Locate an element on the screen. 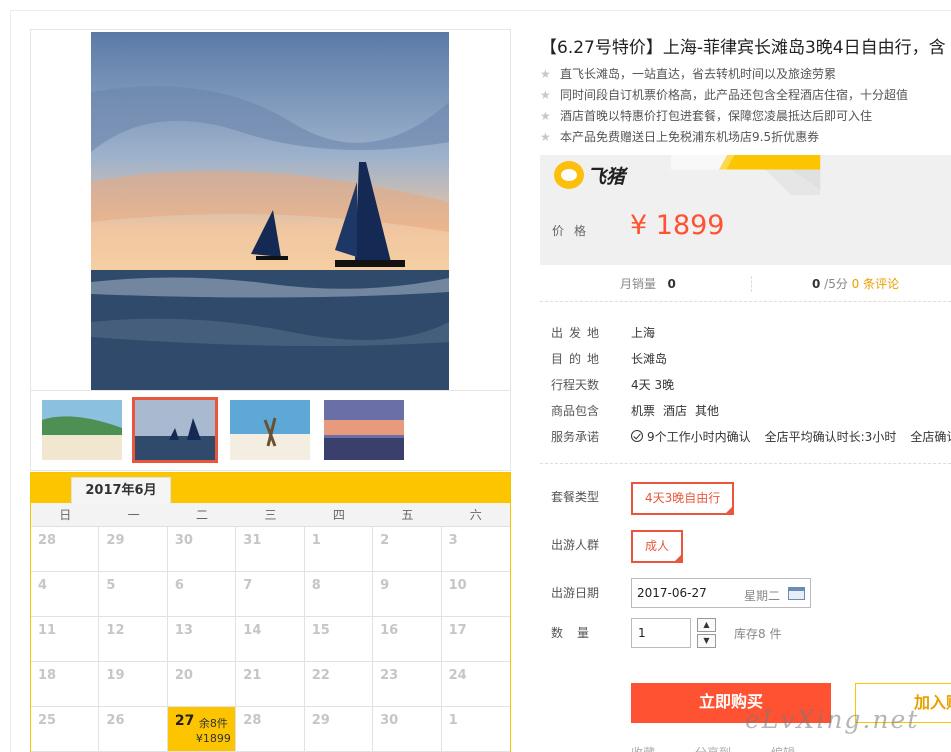 This screenshot has height=752, width=951. day-price: ¥1899 is located at coordinates (213, 738).